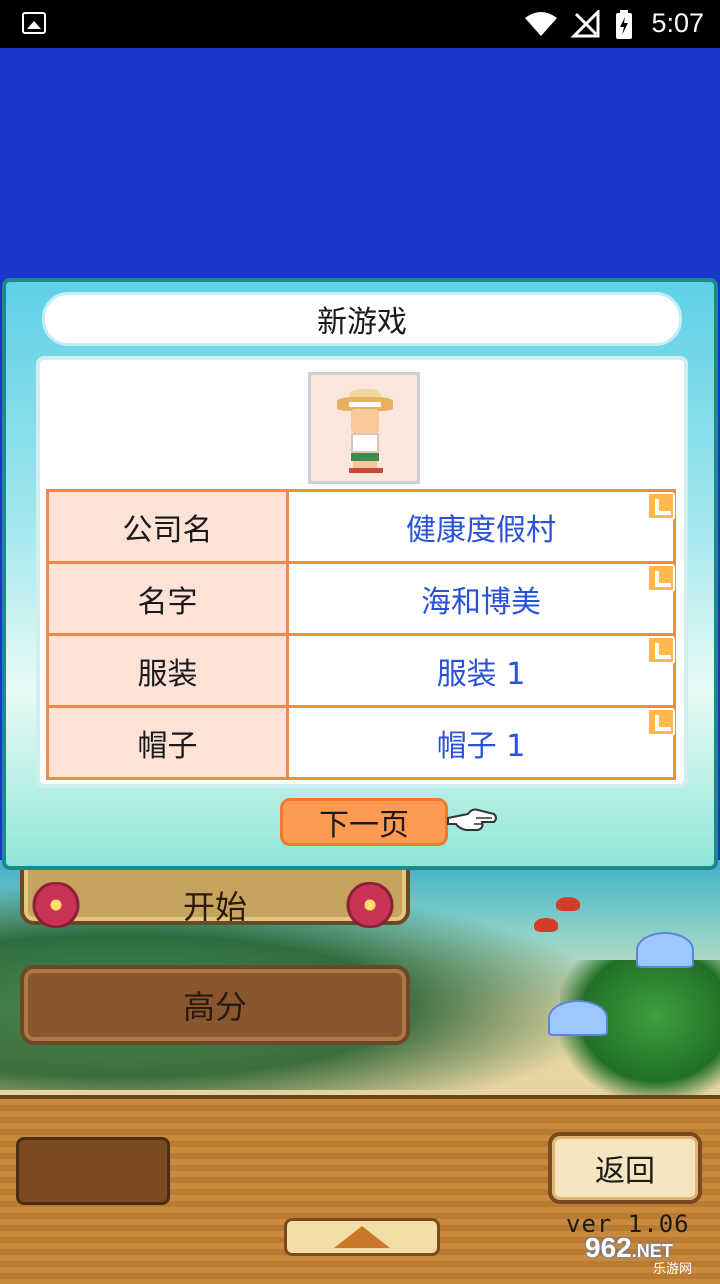 The width and height of the screenshot is (720, 1284). What do you see at coordinates (167, 742) in the screenshot?
I see `row-label: 帽子` at bounding box center [167, 742].